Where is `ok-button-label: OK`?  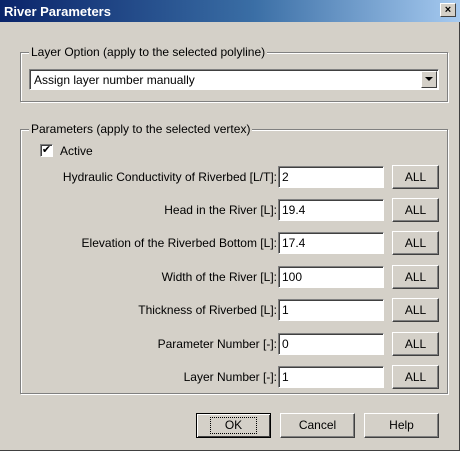 ok-button-label: OK is located at coordinates (233, 425).